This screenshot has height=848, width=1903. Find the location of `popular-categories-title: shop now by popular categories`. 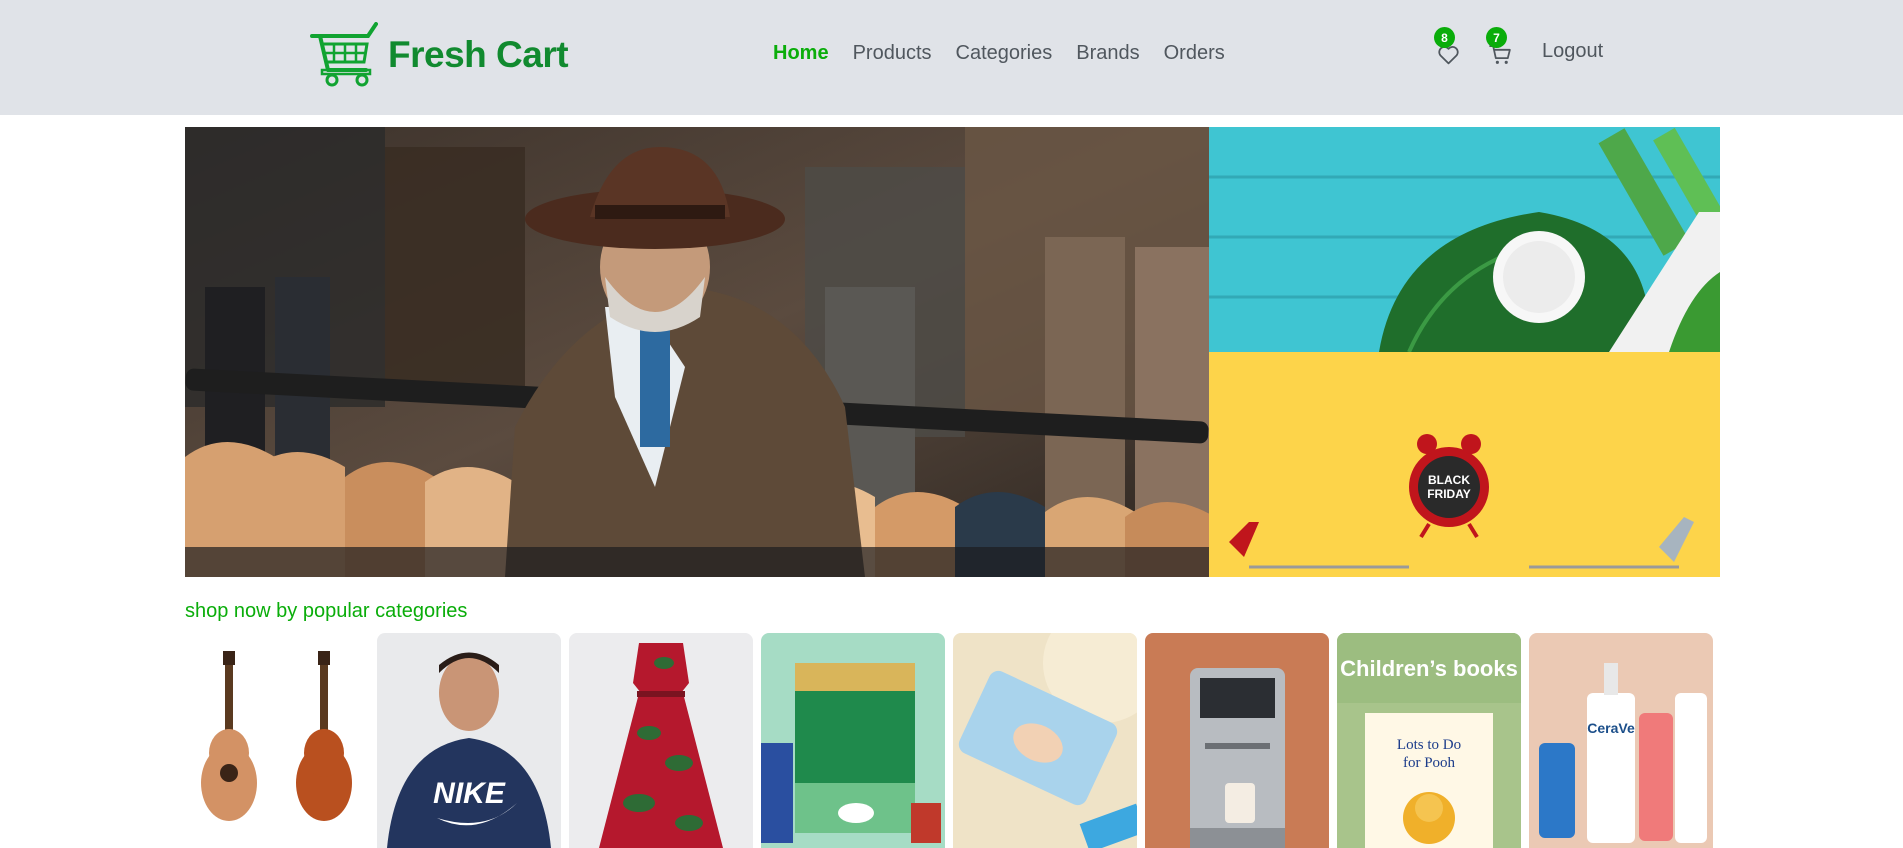

popular-categories-title: shop now by popular categories is located at coordinates (326, 611).